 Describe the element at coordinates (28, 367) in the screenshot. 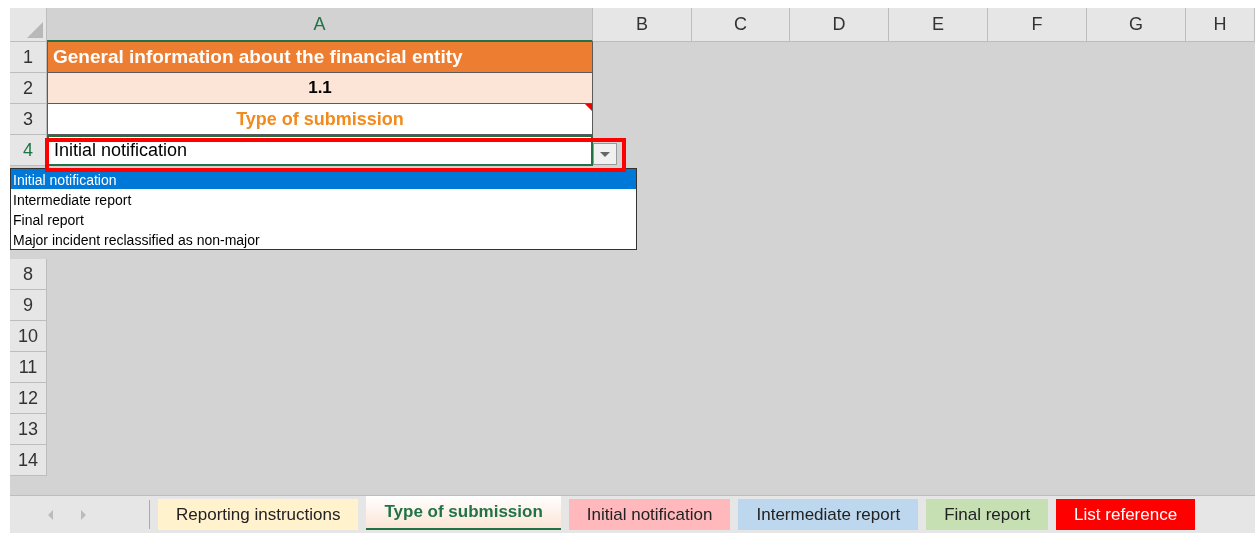

I see `row-header: 11` at that location.